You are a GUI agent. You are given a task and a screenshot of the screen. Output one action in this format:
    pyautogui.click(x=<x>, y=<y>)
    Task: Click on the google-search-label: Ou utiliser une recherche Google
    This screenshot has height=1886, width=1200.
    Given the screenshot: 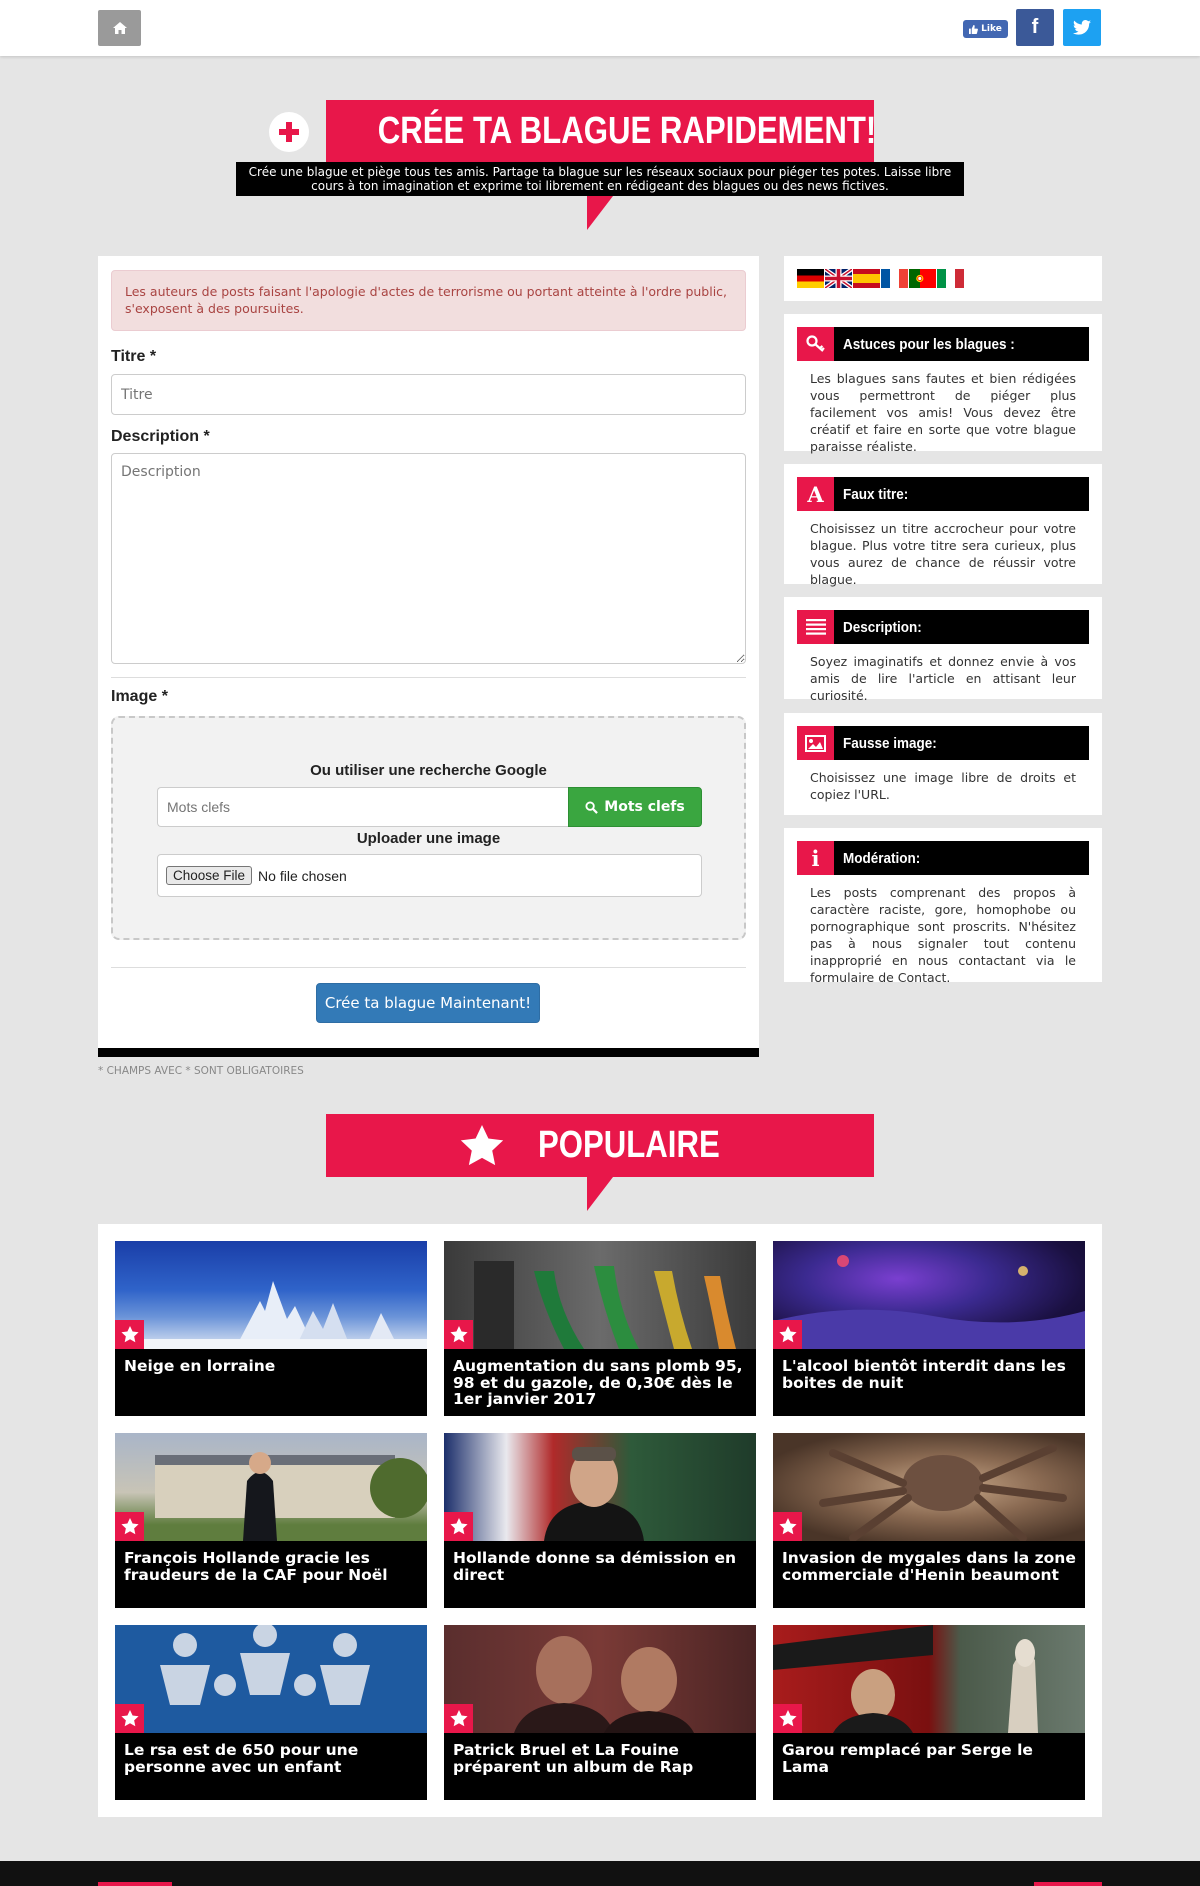 What is the action you would take?
    pyautogui.click(x=428, y=770)
    